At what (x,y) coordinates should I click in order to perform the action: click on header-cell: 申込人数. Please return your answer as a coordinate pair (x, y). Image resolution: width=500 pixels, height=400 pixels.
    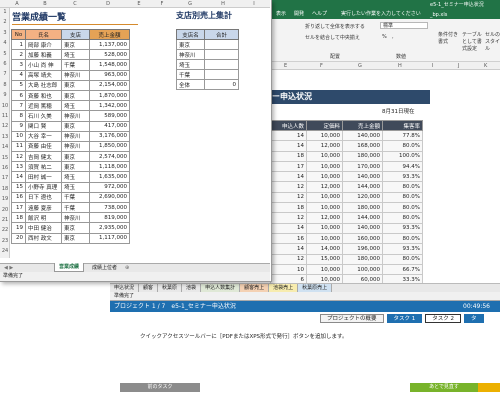
    Looking at the image, I should click on (288, 125).